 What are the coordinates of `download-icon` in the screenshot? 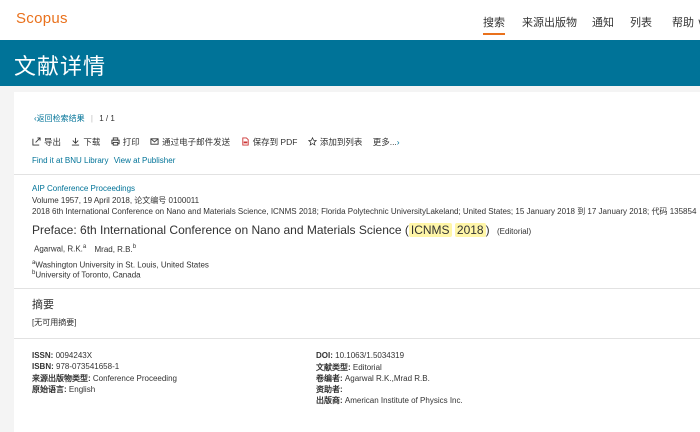 It's located at (76, 141).